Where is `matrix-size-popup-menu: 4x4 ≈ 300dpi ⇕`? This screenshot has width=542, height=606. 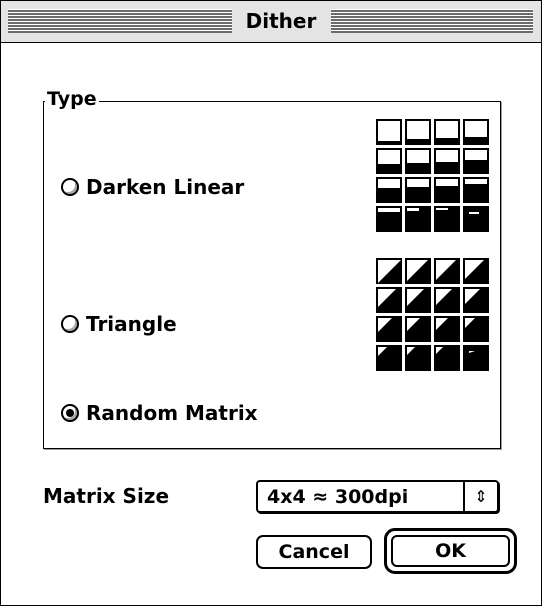 matrix-size-popup-menu: 4x4 ≈ 300dpi ⇕ is located at coordinates (377, 496).